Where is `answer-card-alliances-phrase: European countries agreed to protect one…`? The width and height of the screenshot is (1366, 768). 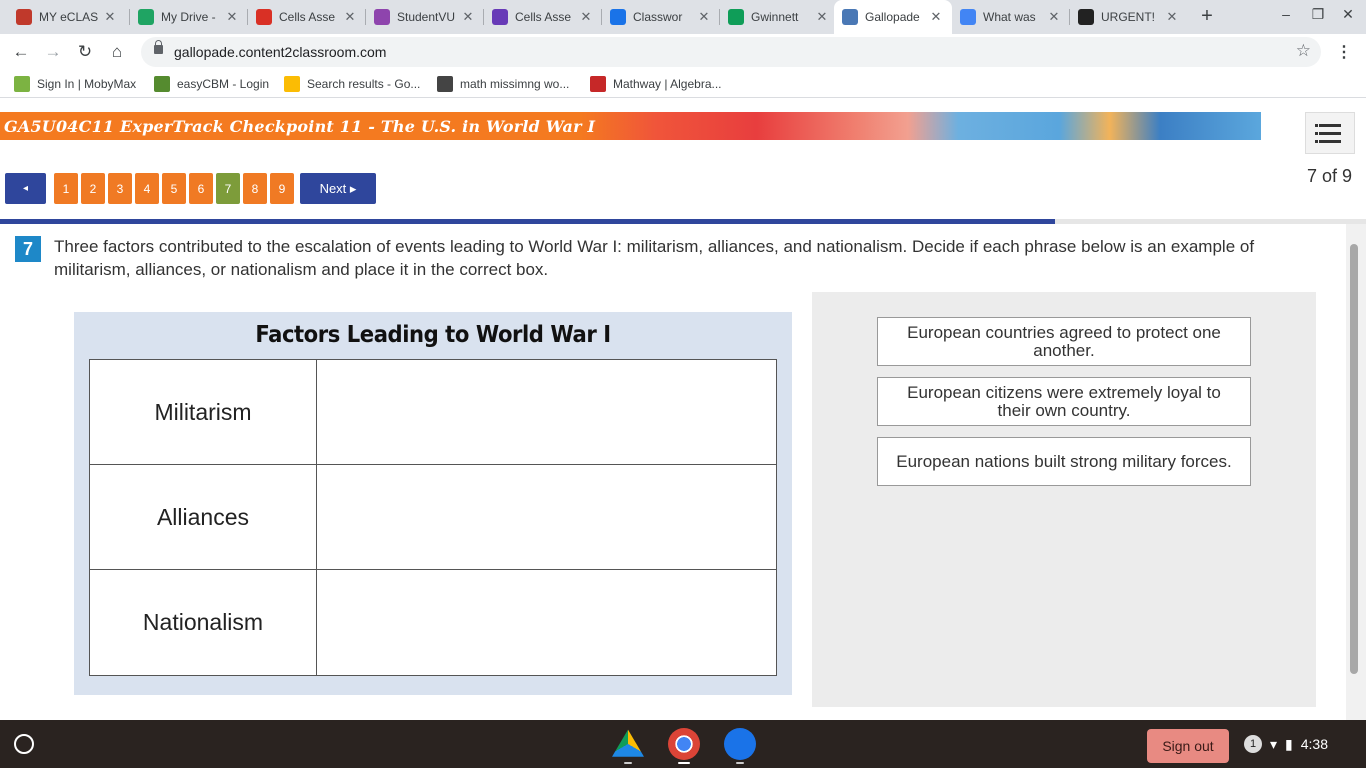 answer-card-alliances-phrase: European countries agreed to protect one… is located at coordinates (1064, 341).